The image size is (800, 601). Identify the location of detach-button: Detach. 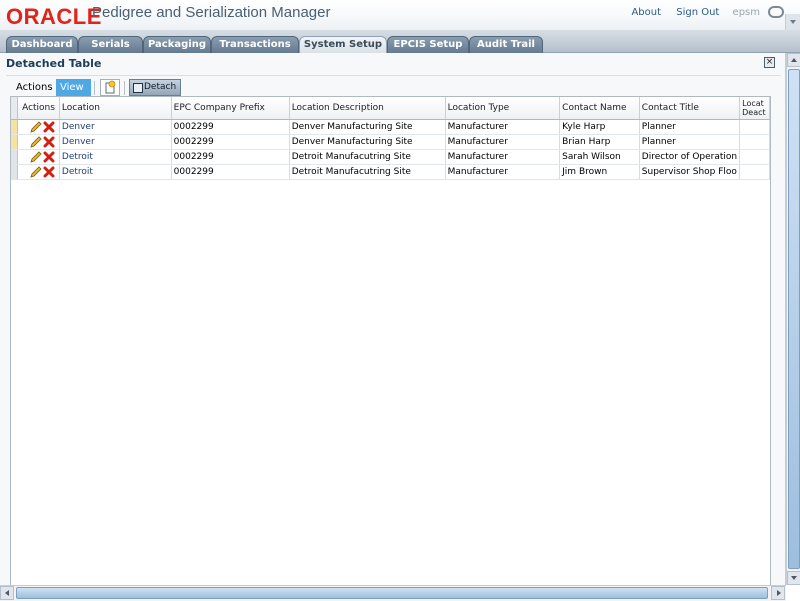
(155, 87).